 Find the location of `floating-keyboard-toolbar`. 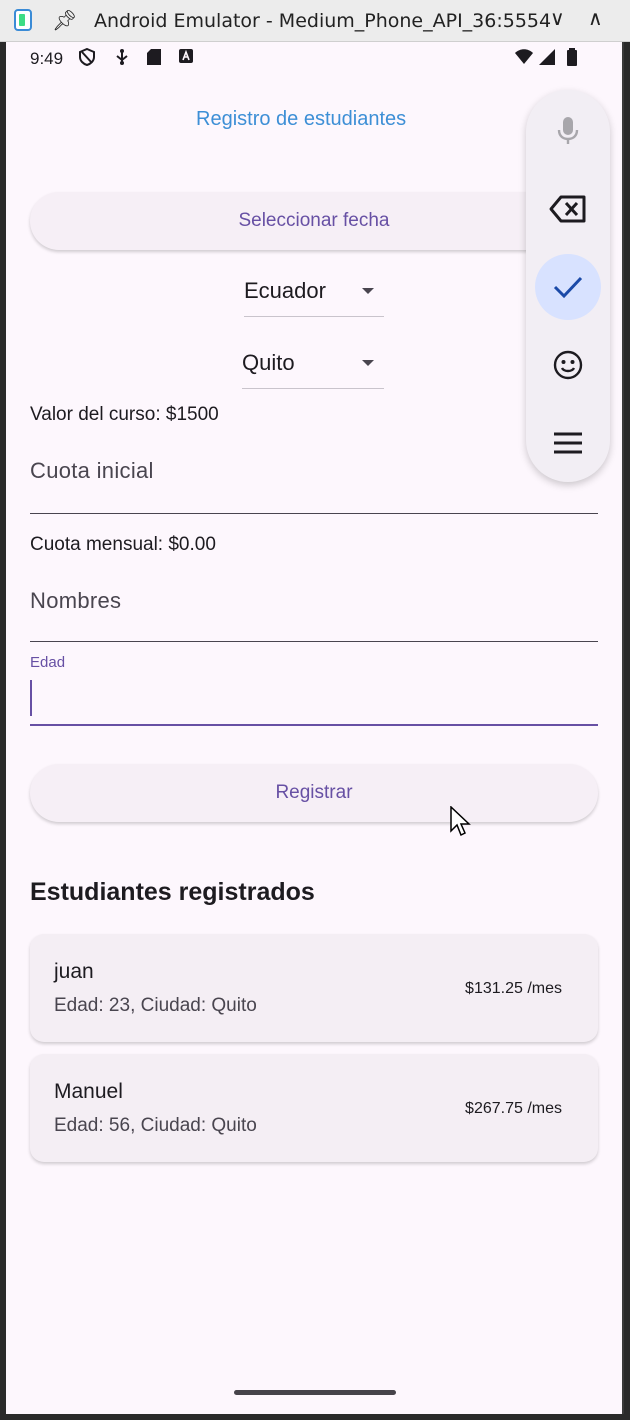

floating-keyboard-toolbar is located at coordinates (568, 286).